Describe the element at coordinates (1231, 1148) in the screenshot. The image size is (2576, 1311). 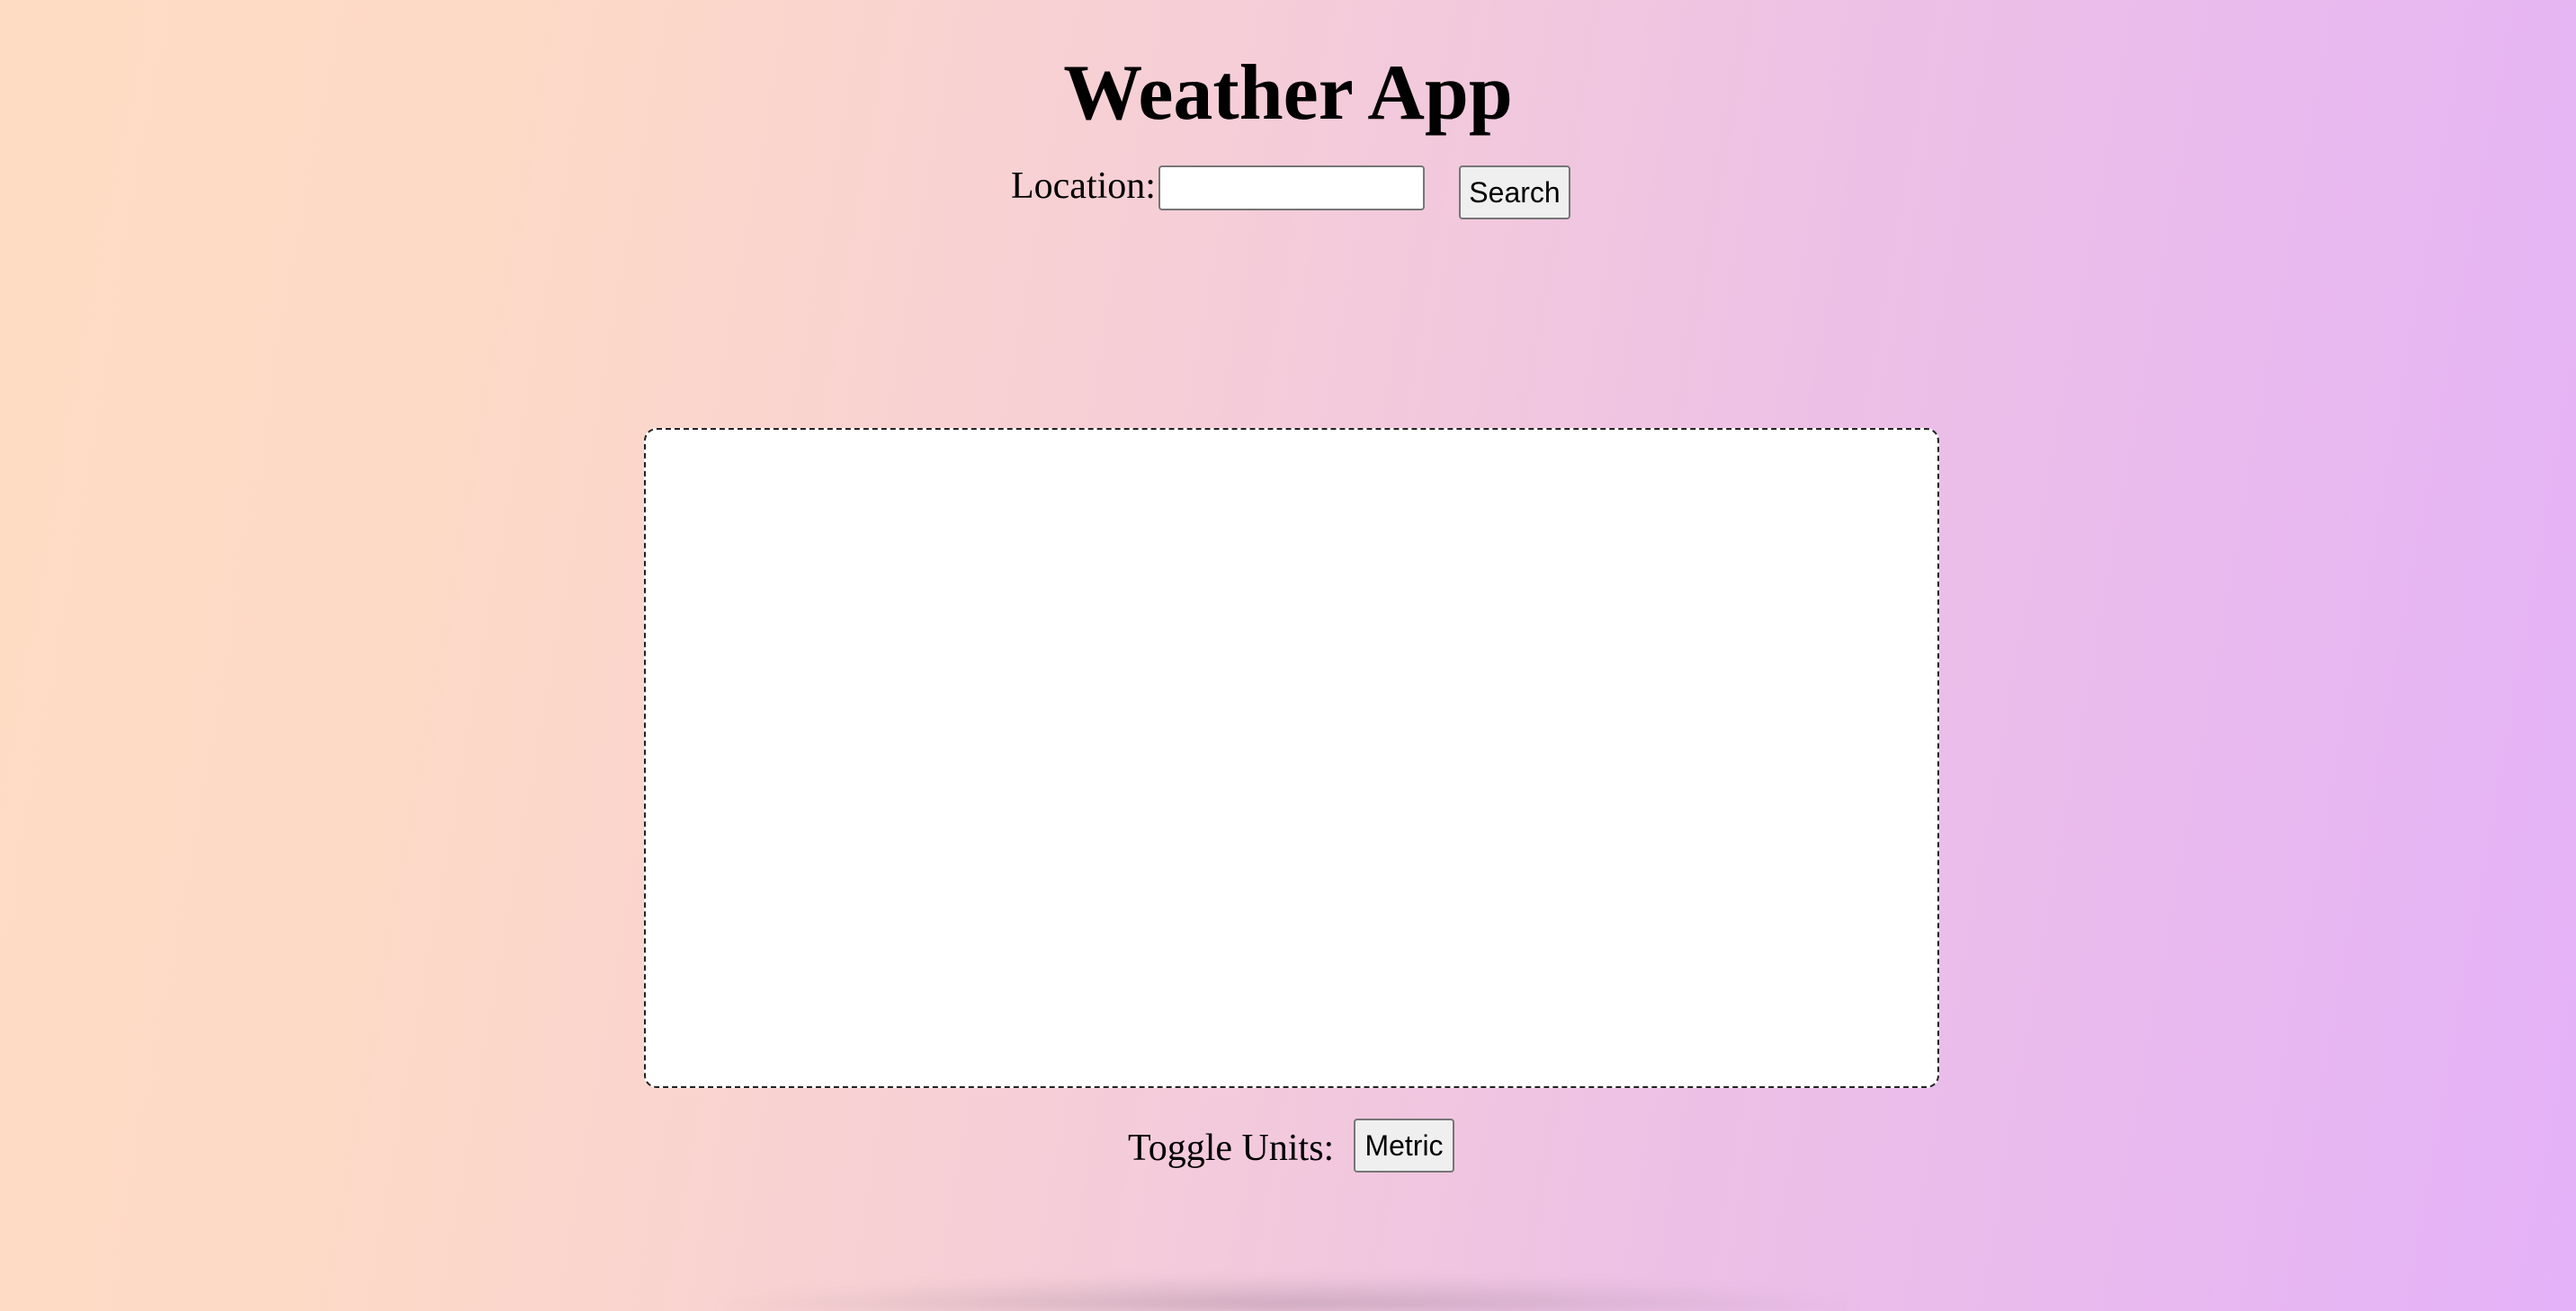
I see `toggle-units-label: Toggle Units:` at that location.